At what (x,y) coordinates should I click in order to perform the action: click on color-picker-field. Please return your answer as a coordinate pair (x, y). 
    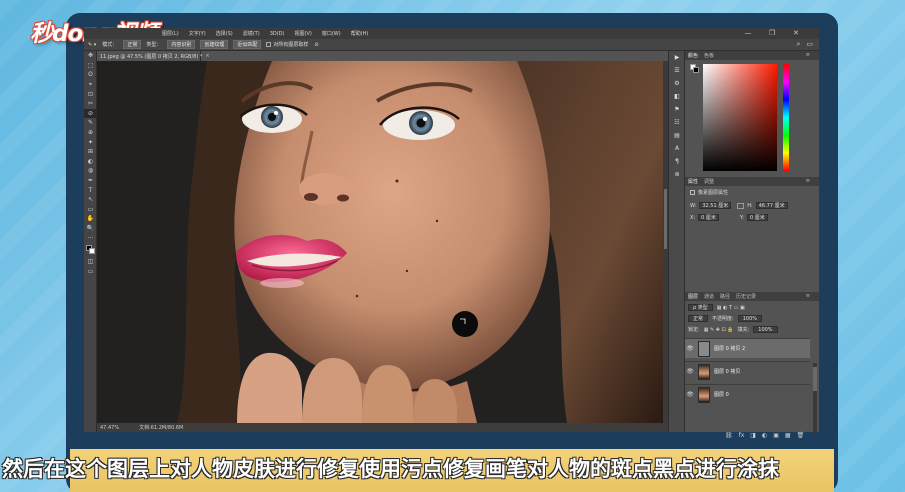
    Looking at the image, I should click on (740, 117).